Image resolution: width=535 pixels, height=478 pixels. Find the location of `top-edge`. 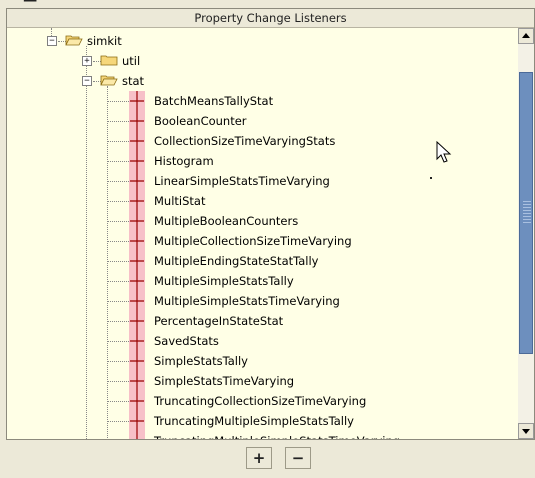

top-edge is located at coordinates (267, 4).